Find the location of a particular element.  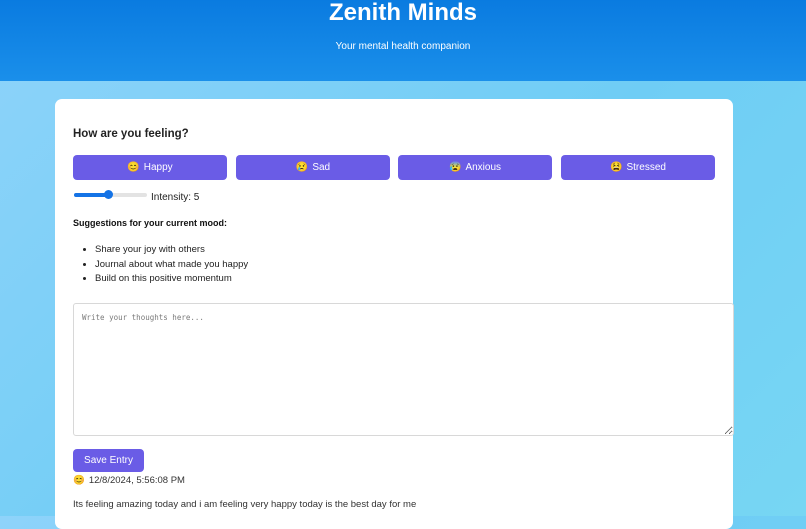

slider-thumb is located at coordinates (108, 194).